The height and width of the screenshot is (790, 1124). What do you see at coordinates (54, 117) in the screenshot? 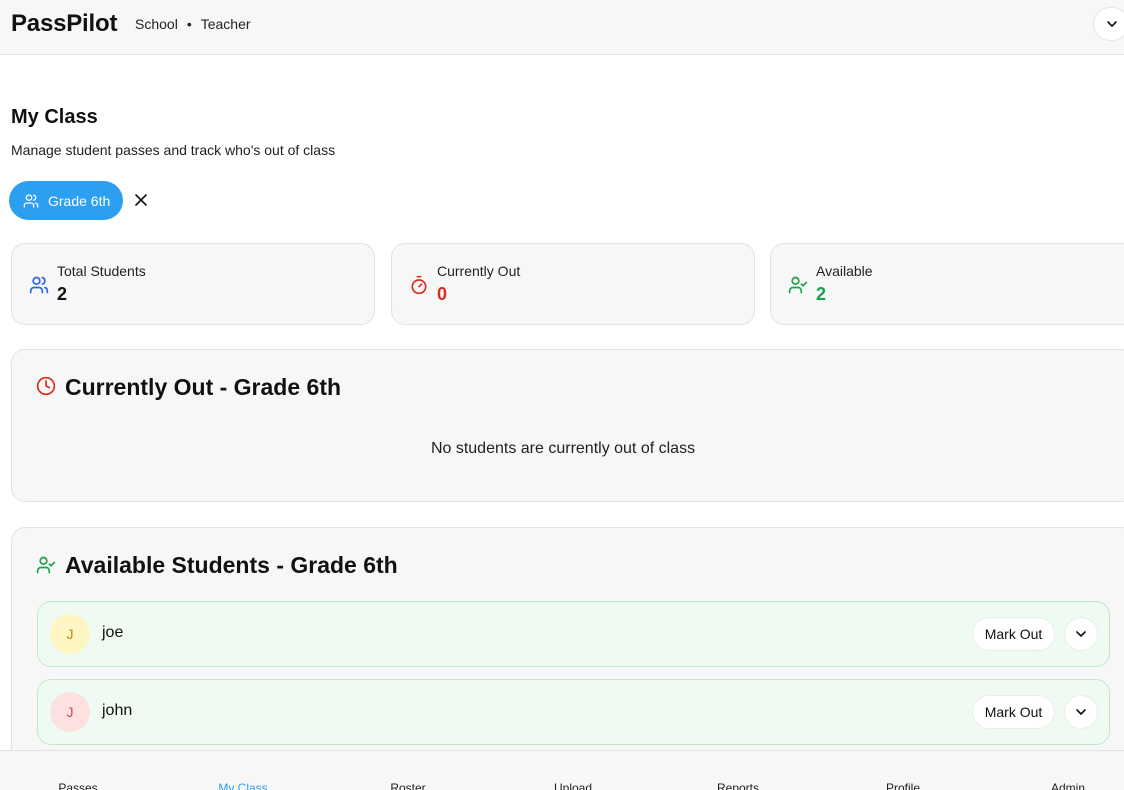
I see `page-title: My Class` at bounding box center [54, 117].